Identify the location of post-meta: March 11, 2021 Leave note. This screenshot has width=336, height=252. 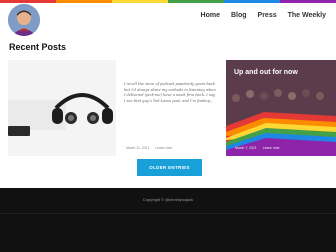
(149, 148).